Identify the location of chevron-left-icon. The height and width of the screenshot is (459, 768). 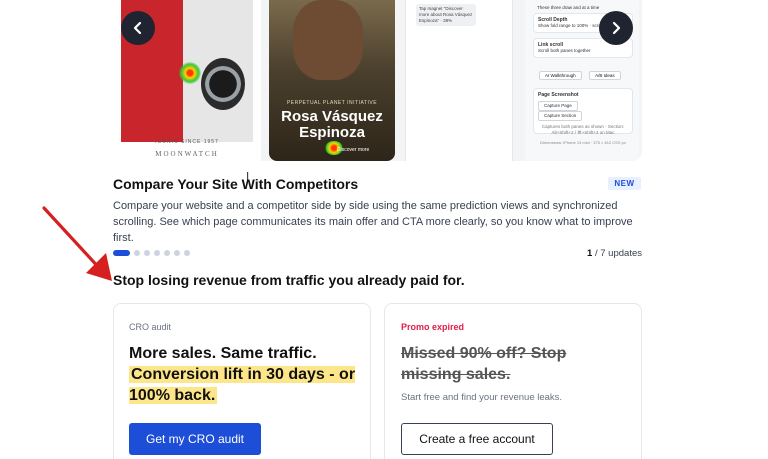
(137, 28).